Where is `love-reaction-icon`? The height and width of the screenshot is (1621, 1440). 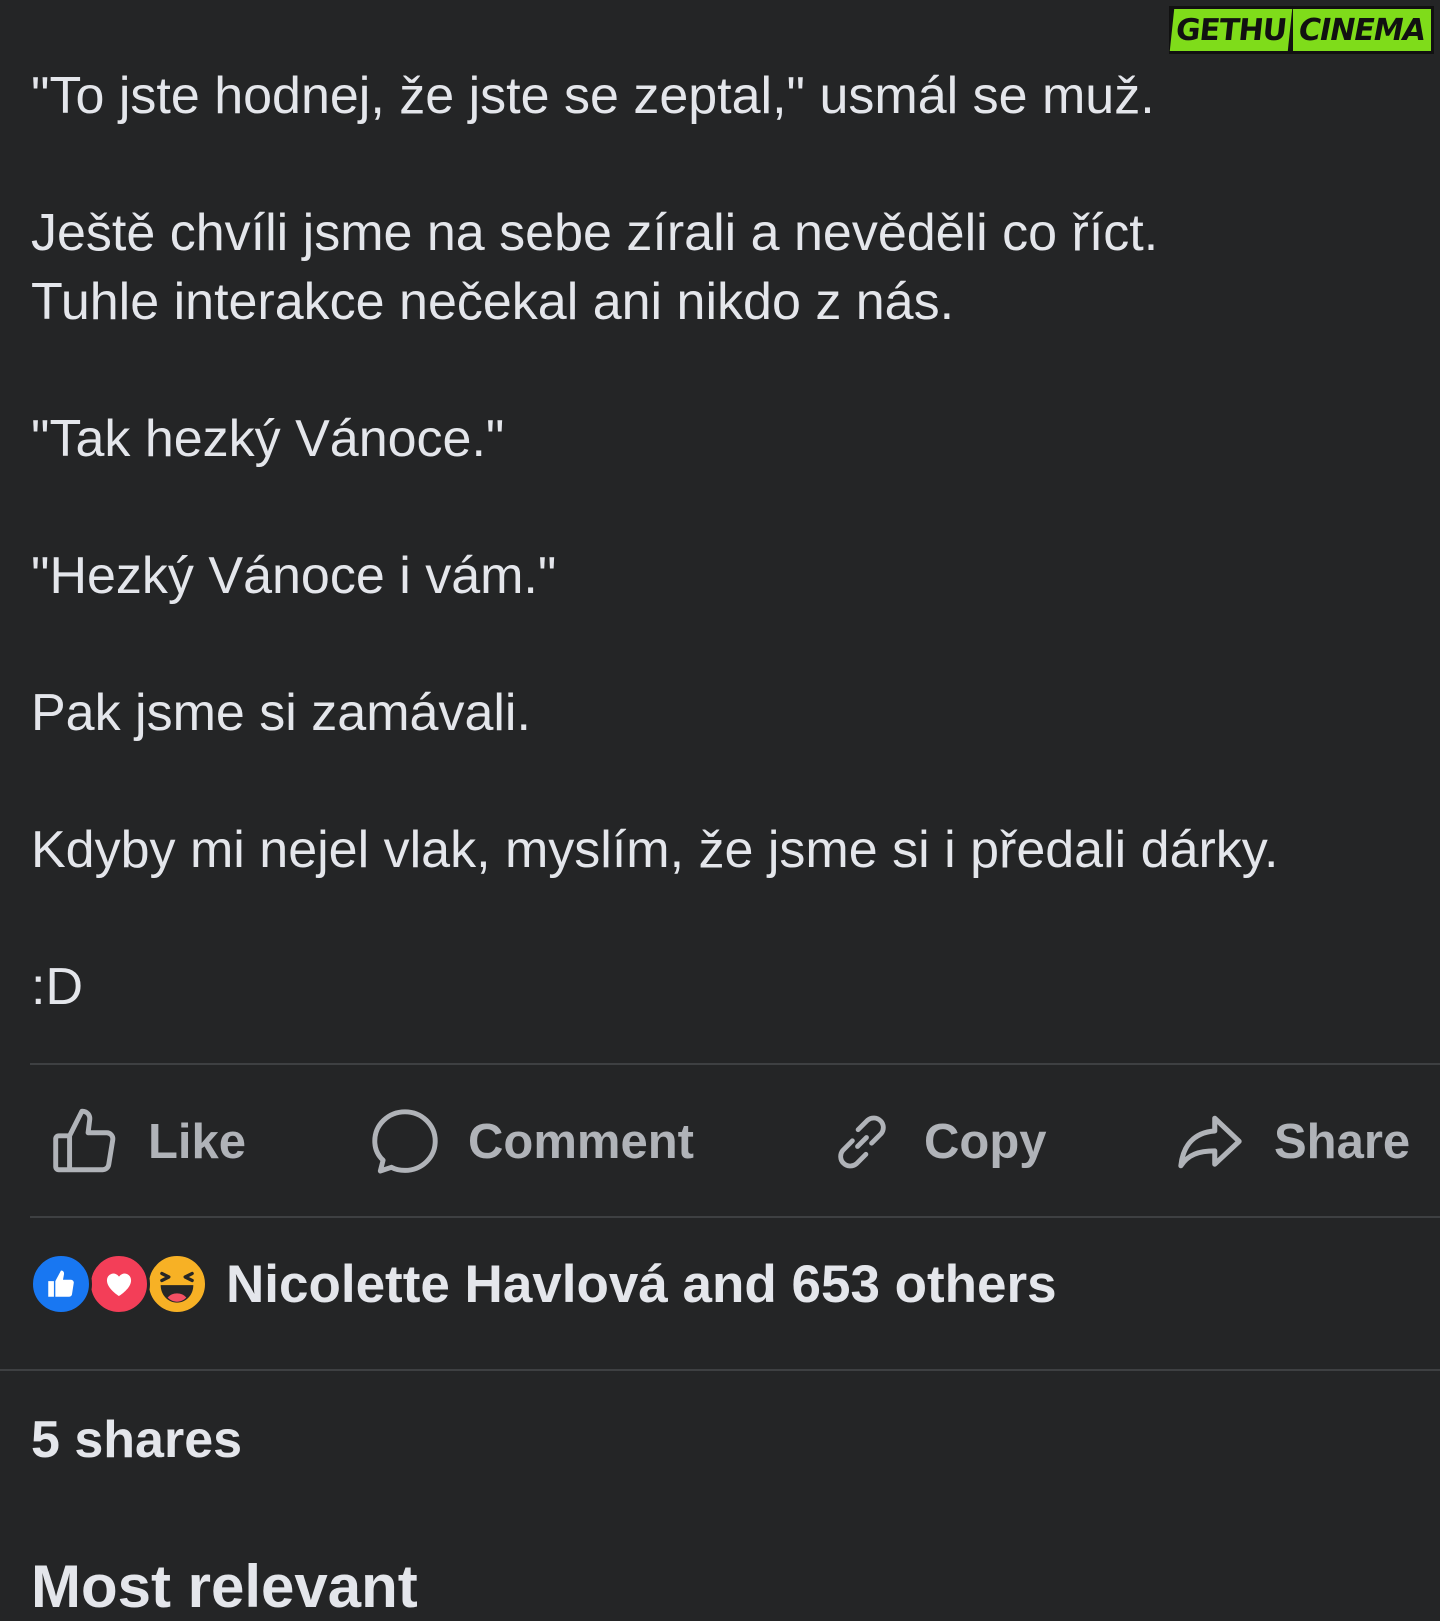
love-reaction-icon is located at coordinates (119, 1284).